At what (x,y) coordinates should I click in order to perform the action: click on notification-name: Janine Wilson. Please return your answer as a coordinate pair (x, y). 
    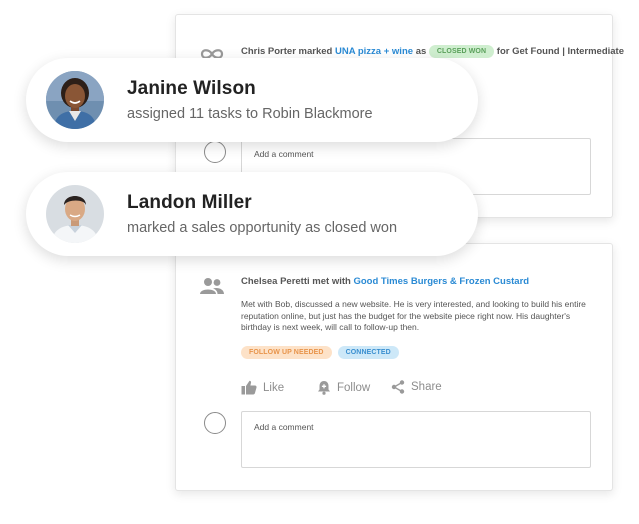
    Looking at the image, I should click on (191, 88).